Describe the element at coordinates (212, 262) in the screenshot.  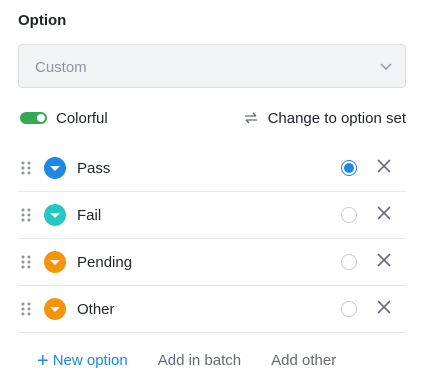
I see `option-row: Pending` at that location.